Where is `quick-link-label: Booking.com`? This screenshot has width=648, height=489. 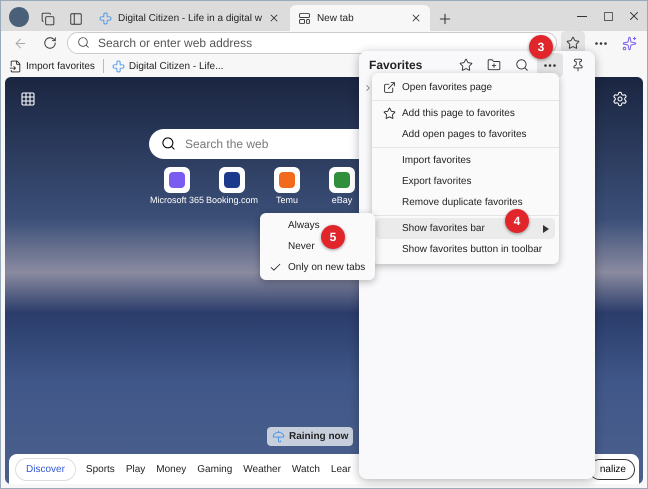 quick-link-label: Booking.com is located at coordinates (232, 200).